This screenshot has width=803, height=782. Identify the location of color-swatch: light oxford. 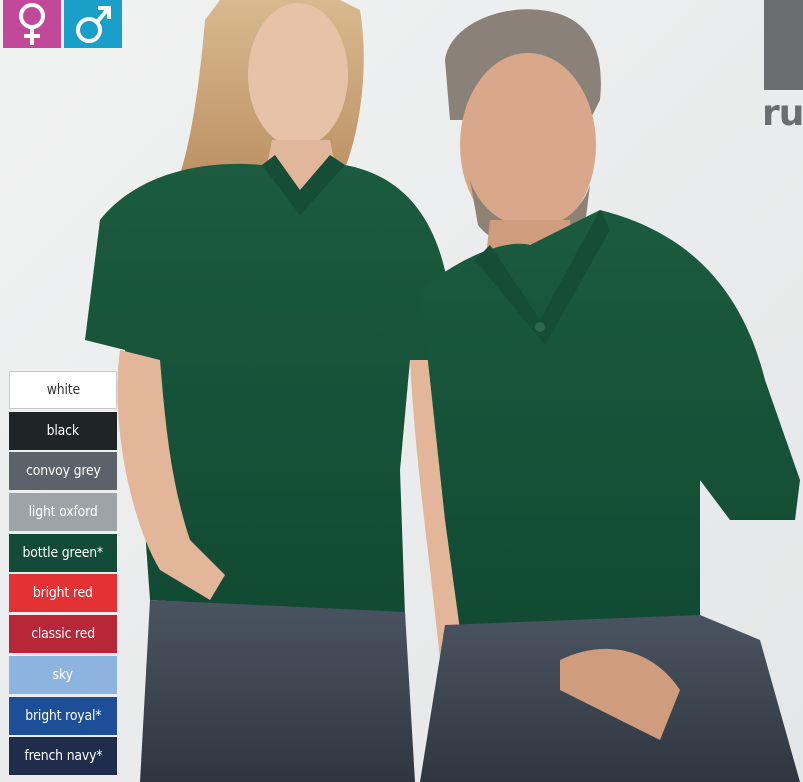
(63, 512).